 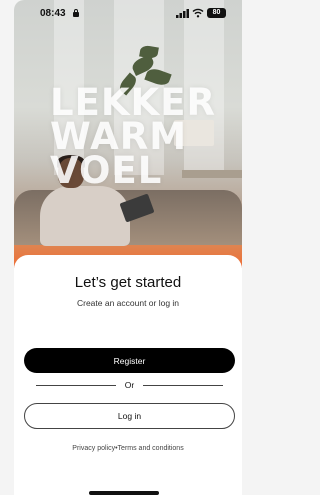 I want to click on or-label: Or, so click(x=129, y=385).